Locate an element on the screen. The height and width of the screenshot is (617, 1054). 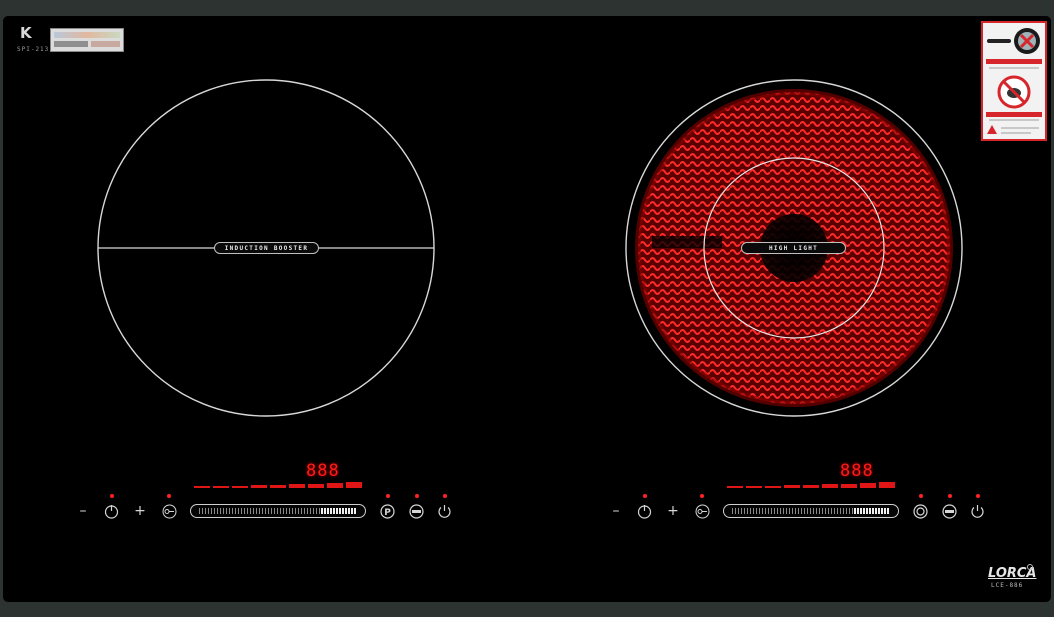
dual-ring-icon is located at coordinates (920, 511).